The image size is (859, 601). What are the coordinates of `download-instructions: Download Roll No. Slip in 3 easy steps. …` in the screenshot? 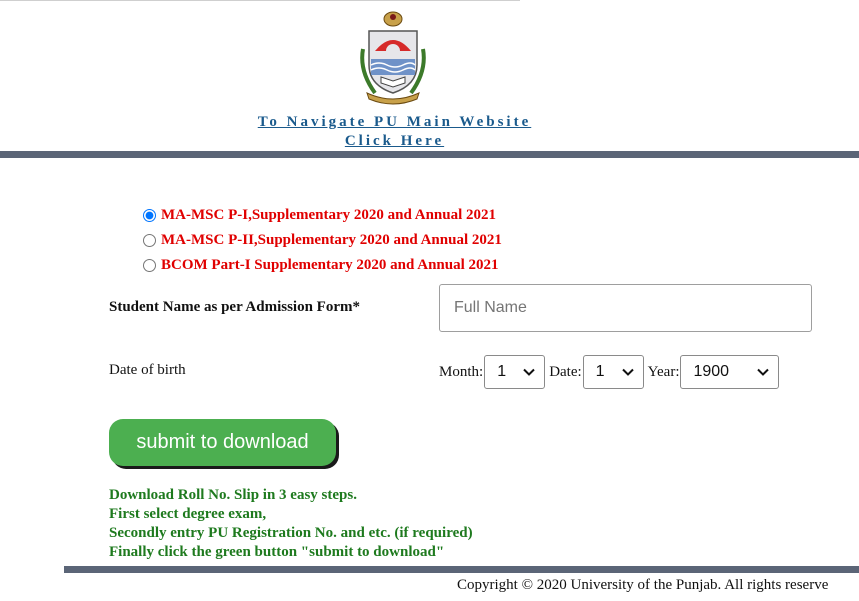 It's located at (291, 524).